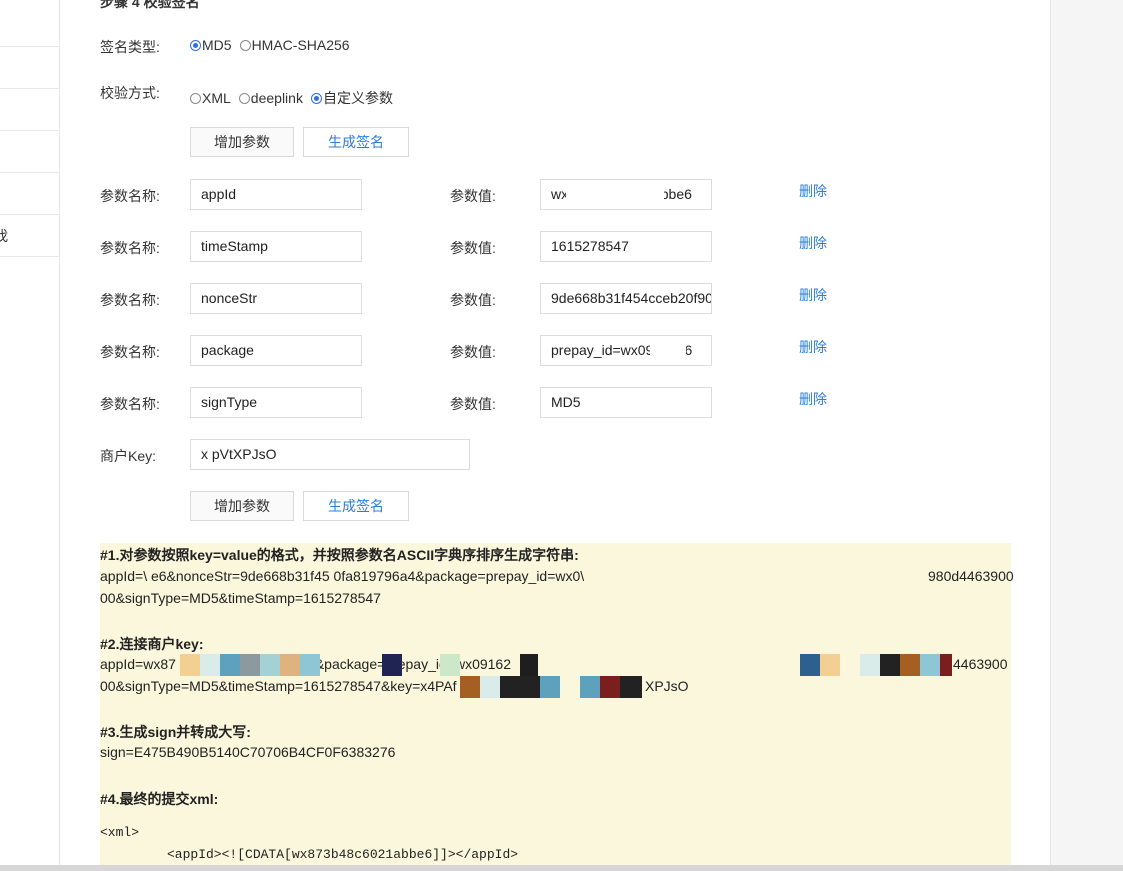 The width and height of the screenshot is (1123, 871). What do you see at coordinates (316, 98) in the screenshot?
I see `radio-custom-params-circle` at bounding box center [316, 98].